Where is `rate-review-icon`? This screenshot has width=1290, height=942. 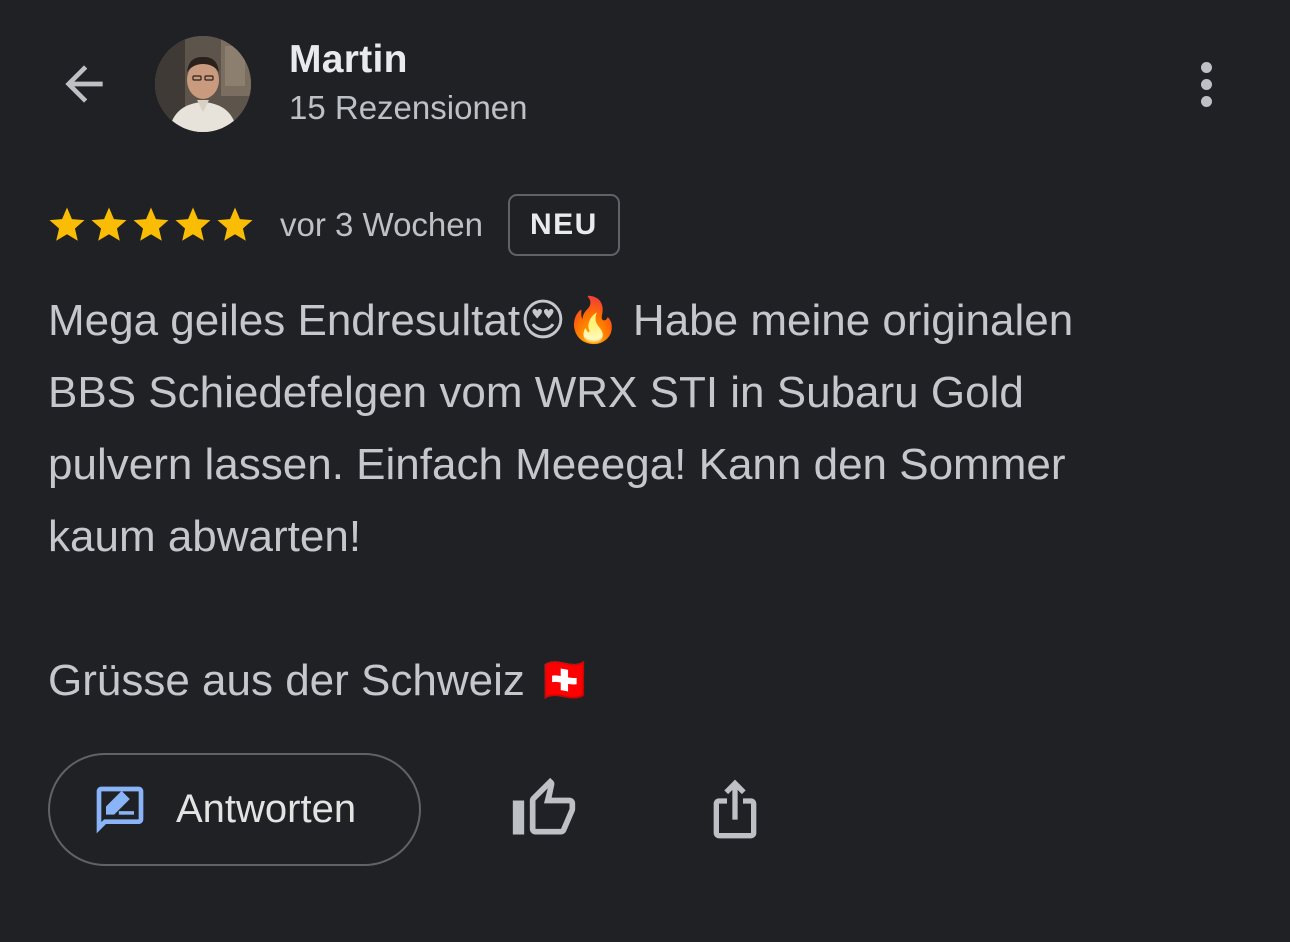
rate-review-icon is located at coordinates (120, 809).